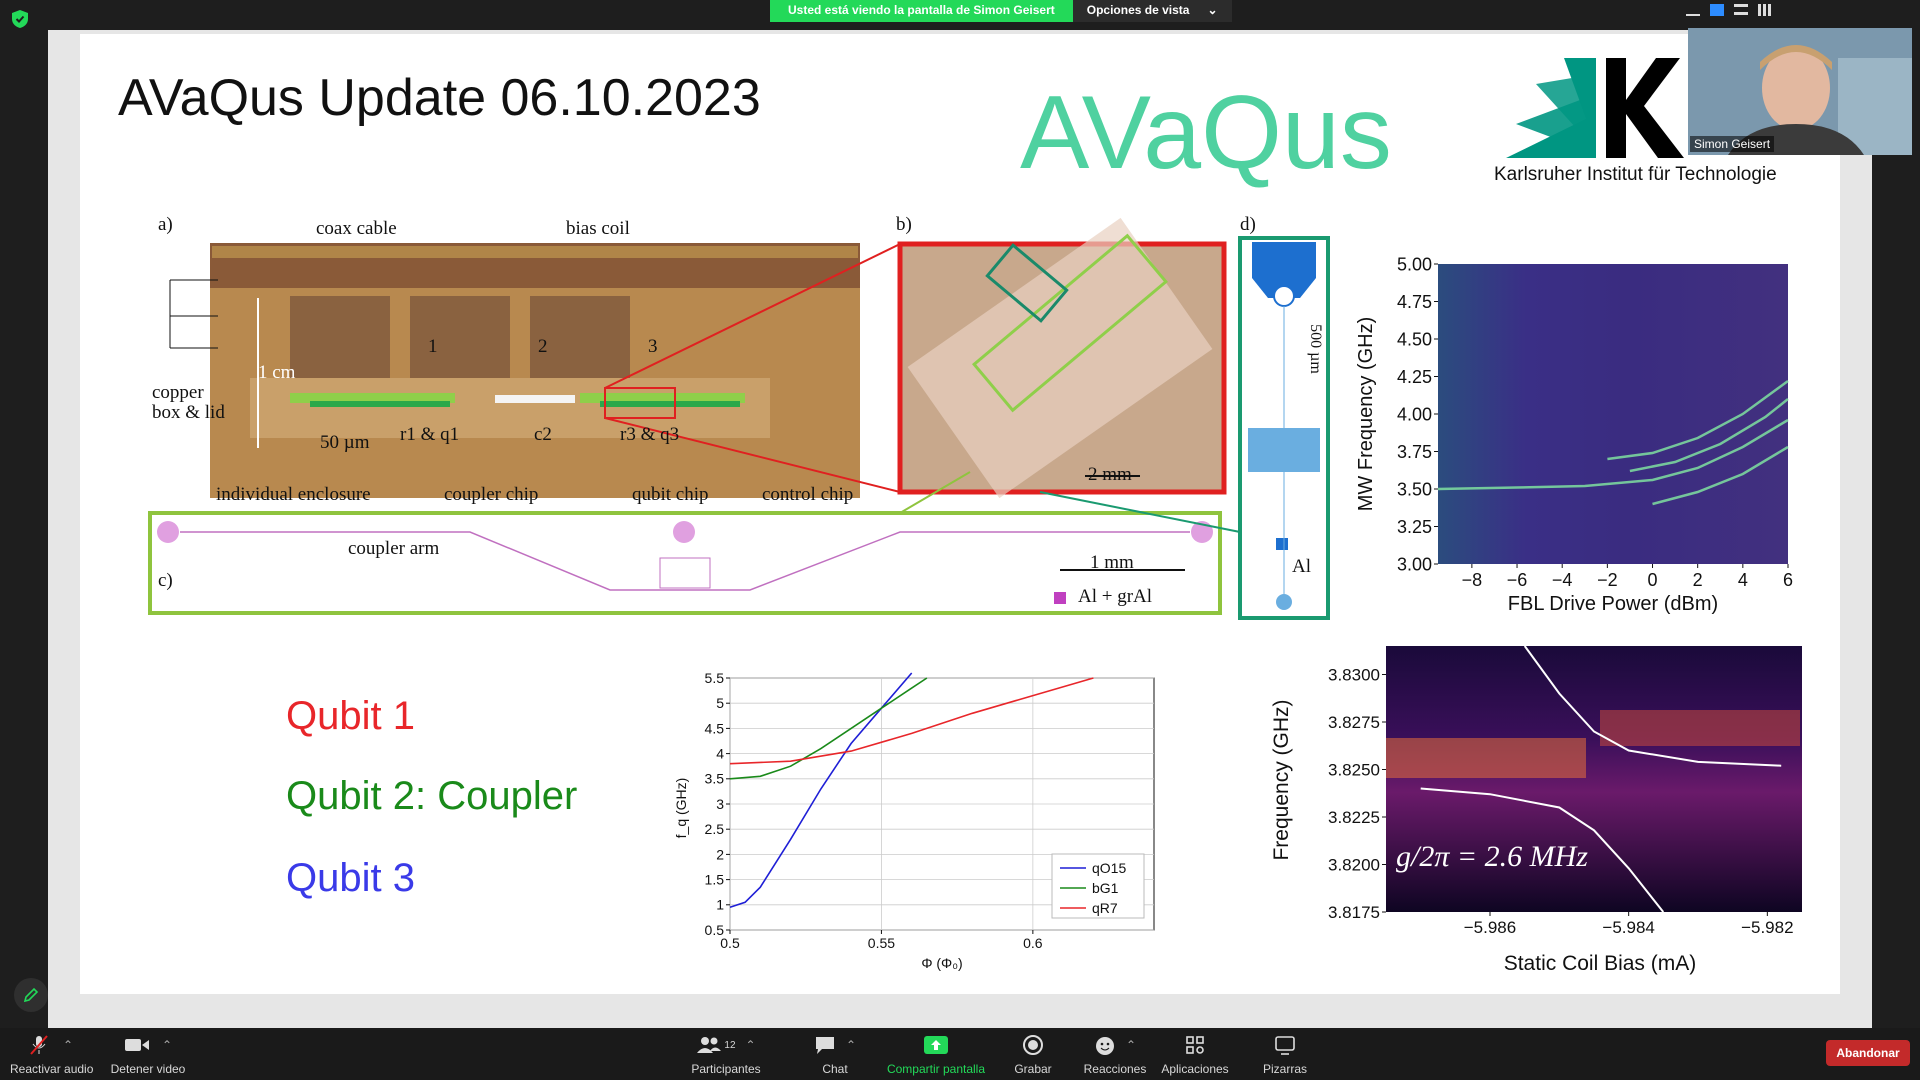 The height and width of the screenshot is (1080, 1920). I want to click on speaker-view-icon, so click(1717, 10).